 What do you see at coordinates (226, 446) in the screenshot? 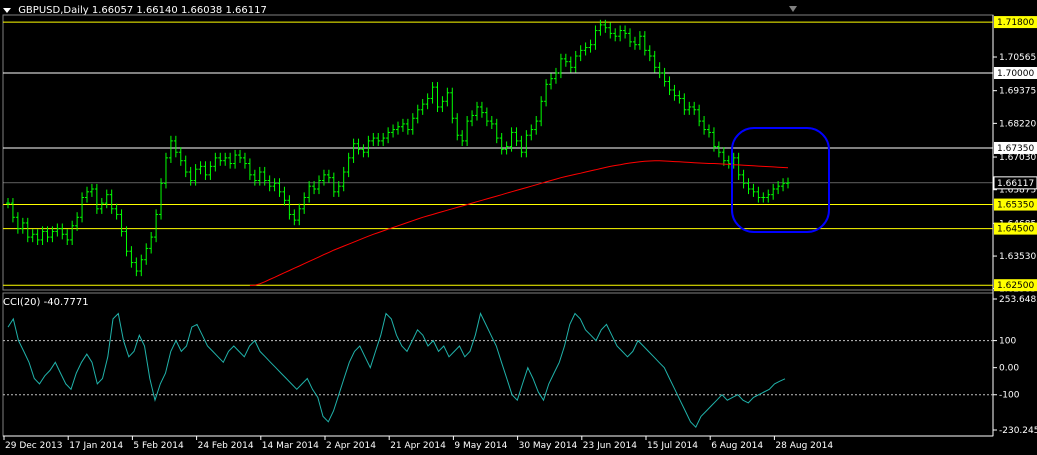
I see `time-tick-label: 24 Feb 2014` at bounding box center [226, 446].